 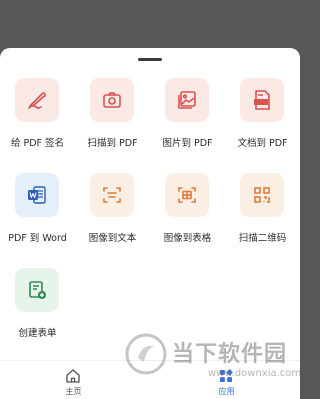 What do you see at coordinates (187, 223) in the screenshot?
I see `tool-image-to-table: 图像到表格` at bounding box center [187, 223].